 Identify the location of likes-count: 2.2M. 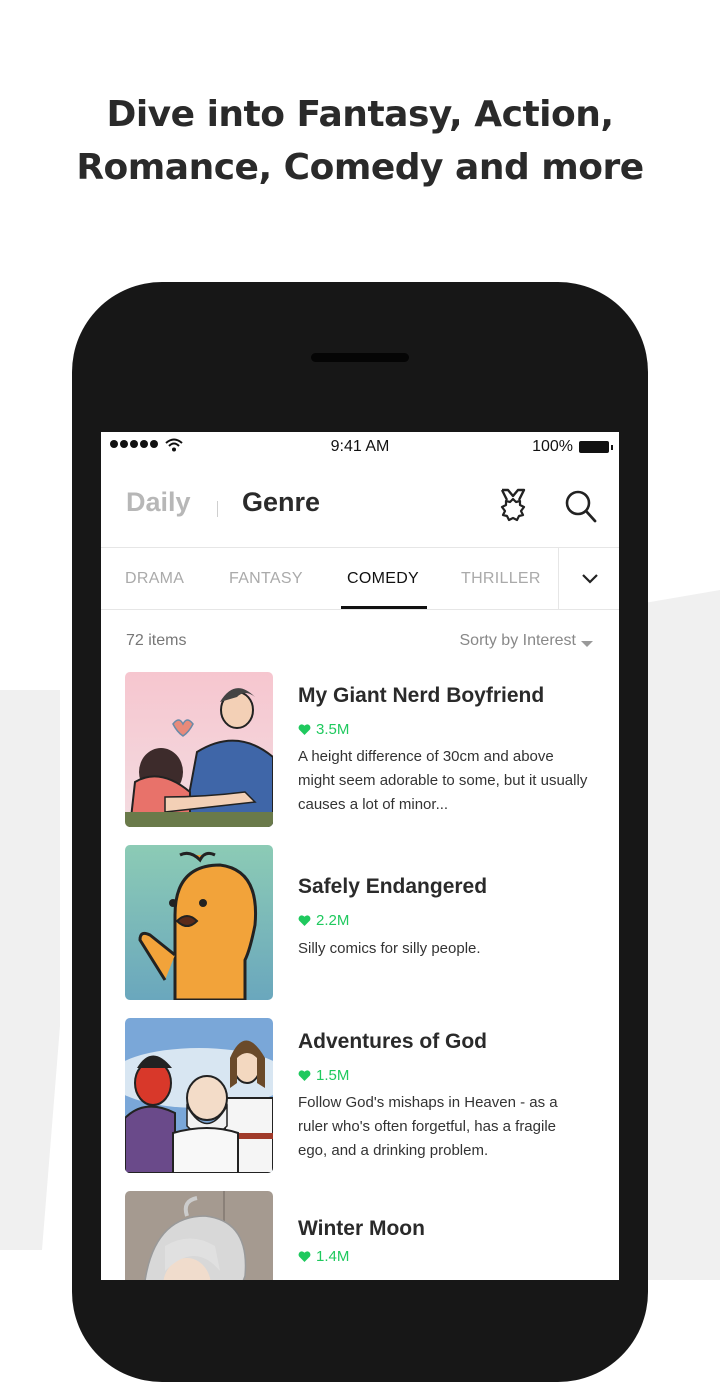
(333, 920).